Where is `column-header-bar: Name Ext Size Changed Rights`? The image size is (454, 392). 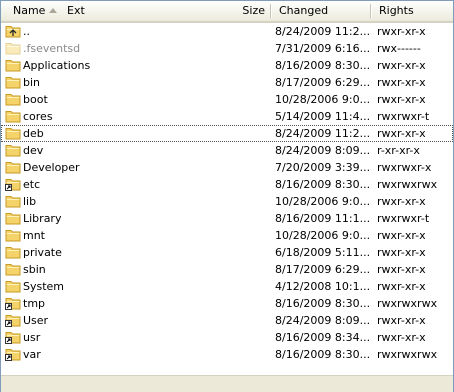
column-header-bar: Name Ext Size Changed Rights is located at coordinates (227, 12).